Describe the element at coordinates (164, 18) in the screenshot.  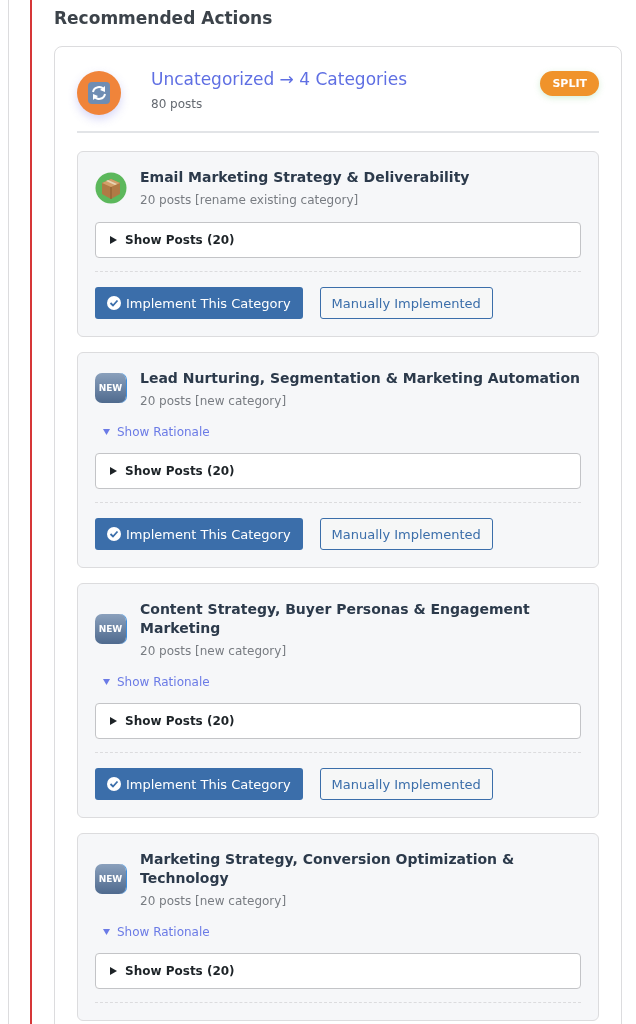
I see `section-heading: Recommended Actions` at that location.